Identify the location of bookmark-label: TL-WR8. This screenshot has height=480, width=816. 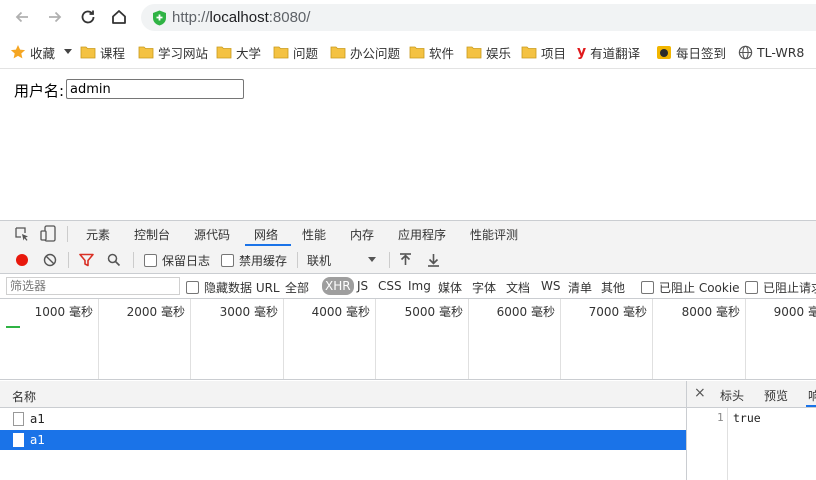
(781, 52).